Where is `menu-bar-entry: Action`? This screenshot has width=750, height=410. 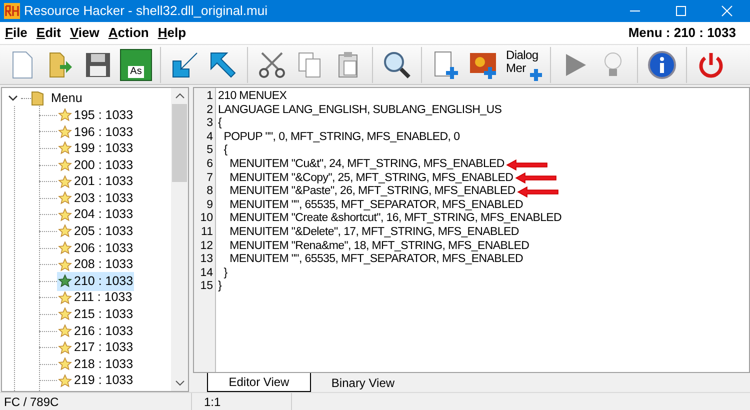 menu-bar-entry: Action is located at coordinates (128, 33).